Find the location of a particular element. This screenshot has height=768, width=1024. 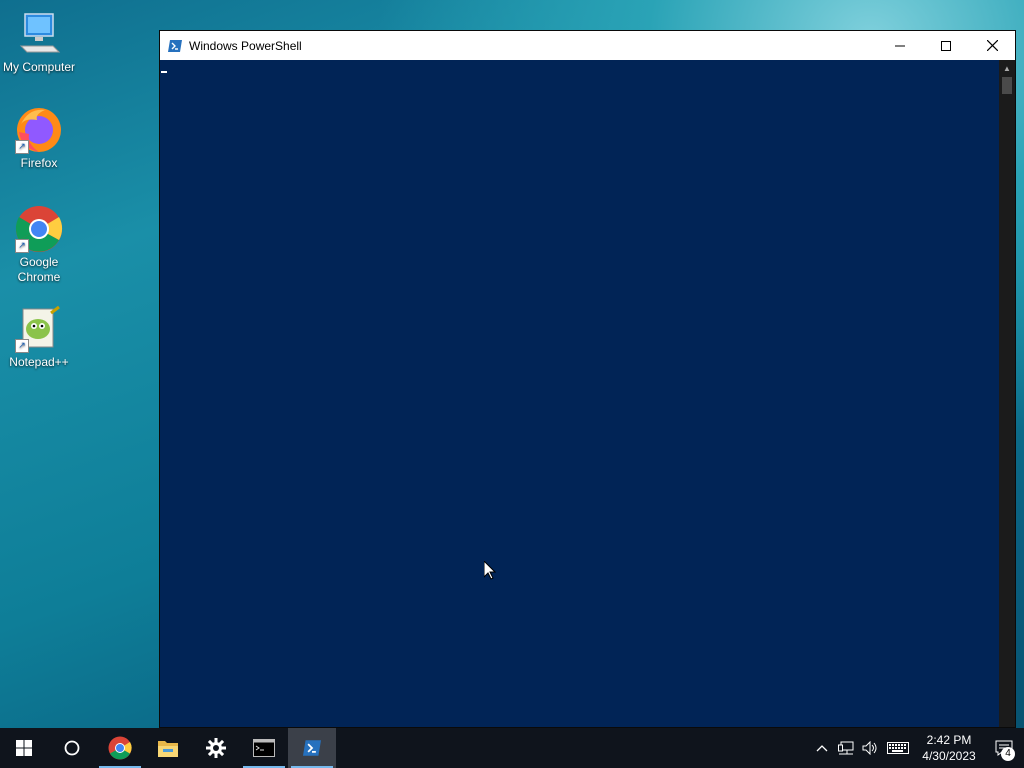

taskbar-powershell is located at coordinates (312, 748).